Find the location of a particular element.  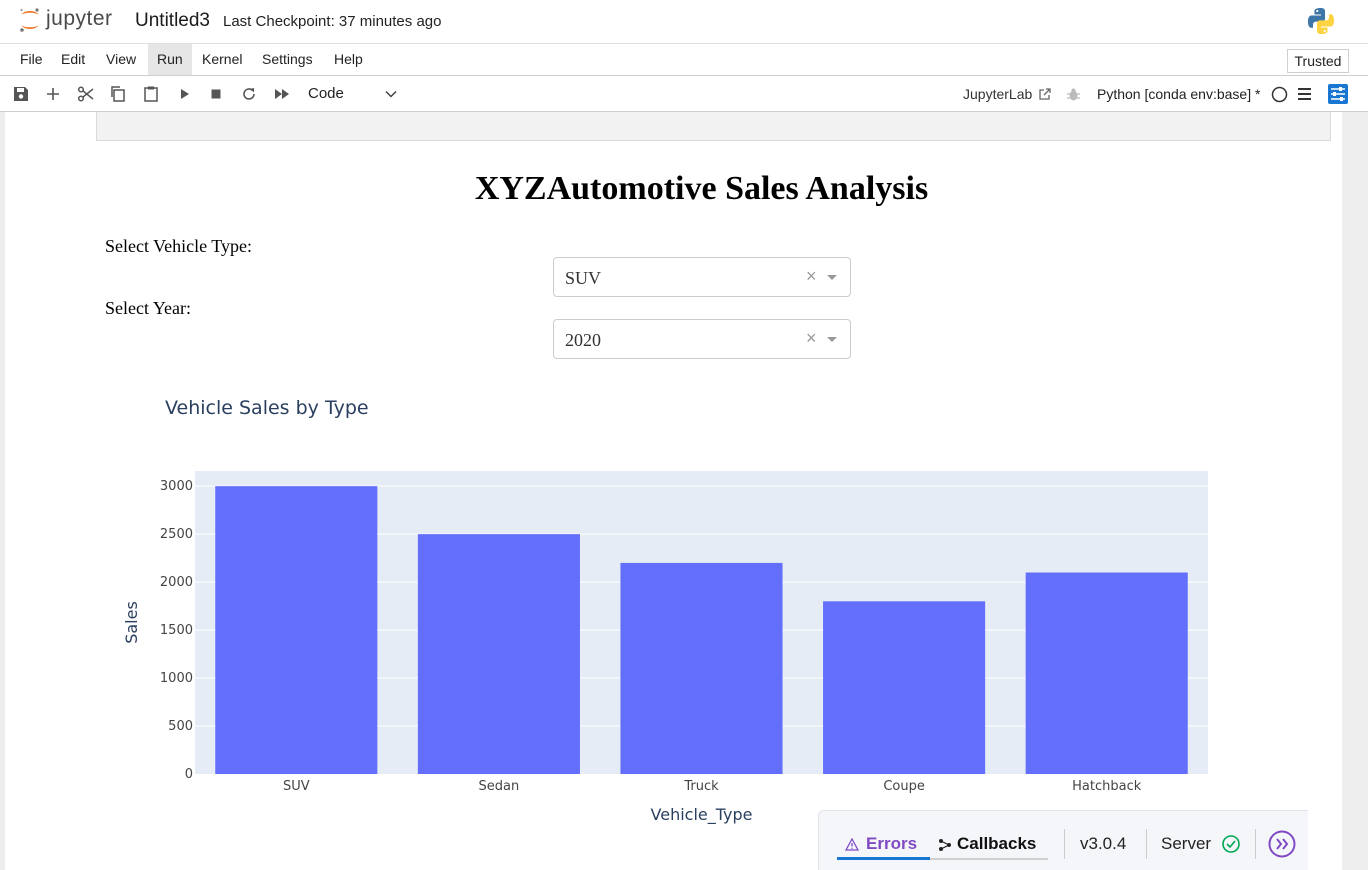

menu-settings: Settings is located at coordinates (287, 59).